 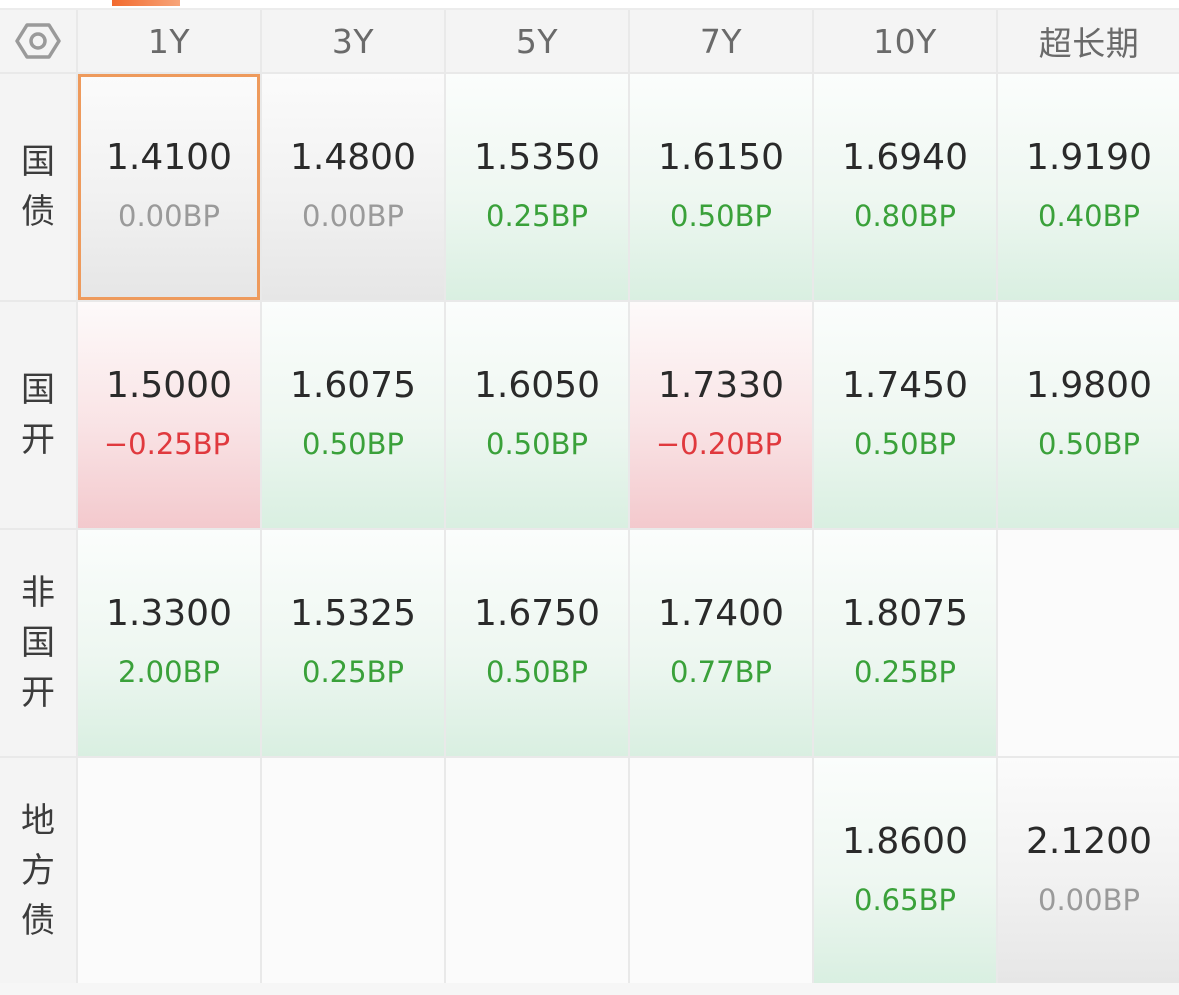 I want to click on yield-cell-non-cdb-7y: 1.7400 0.77BP, so click(x=721, y=643).